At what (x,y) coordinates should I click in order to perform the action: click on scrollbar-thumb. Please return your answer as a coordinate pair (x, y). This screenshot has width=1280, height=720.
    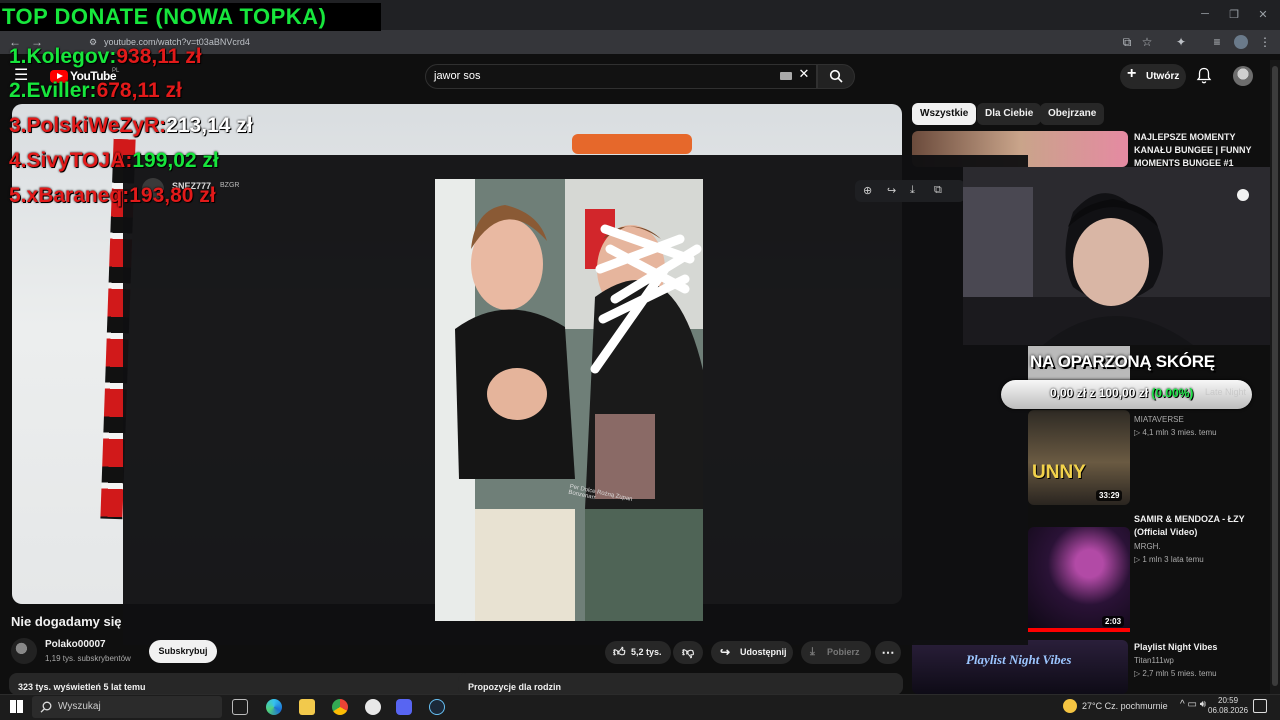
    Looking at the image, I should click on (1275, 376).